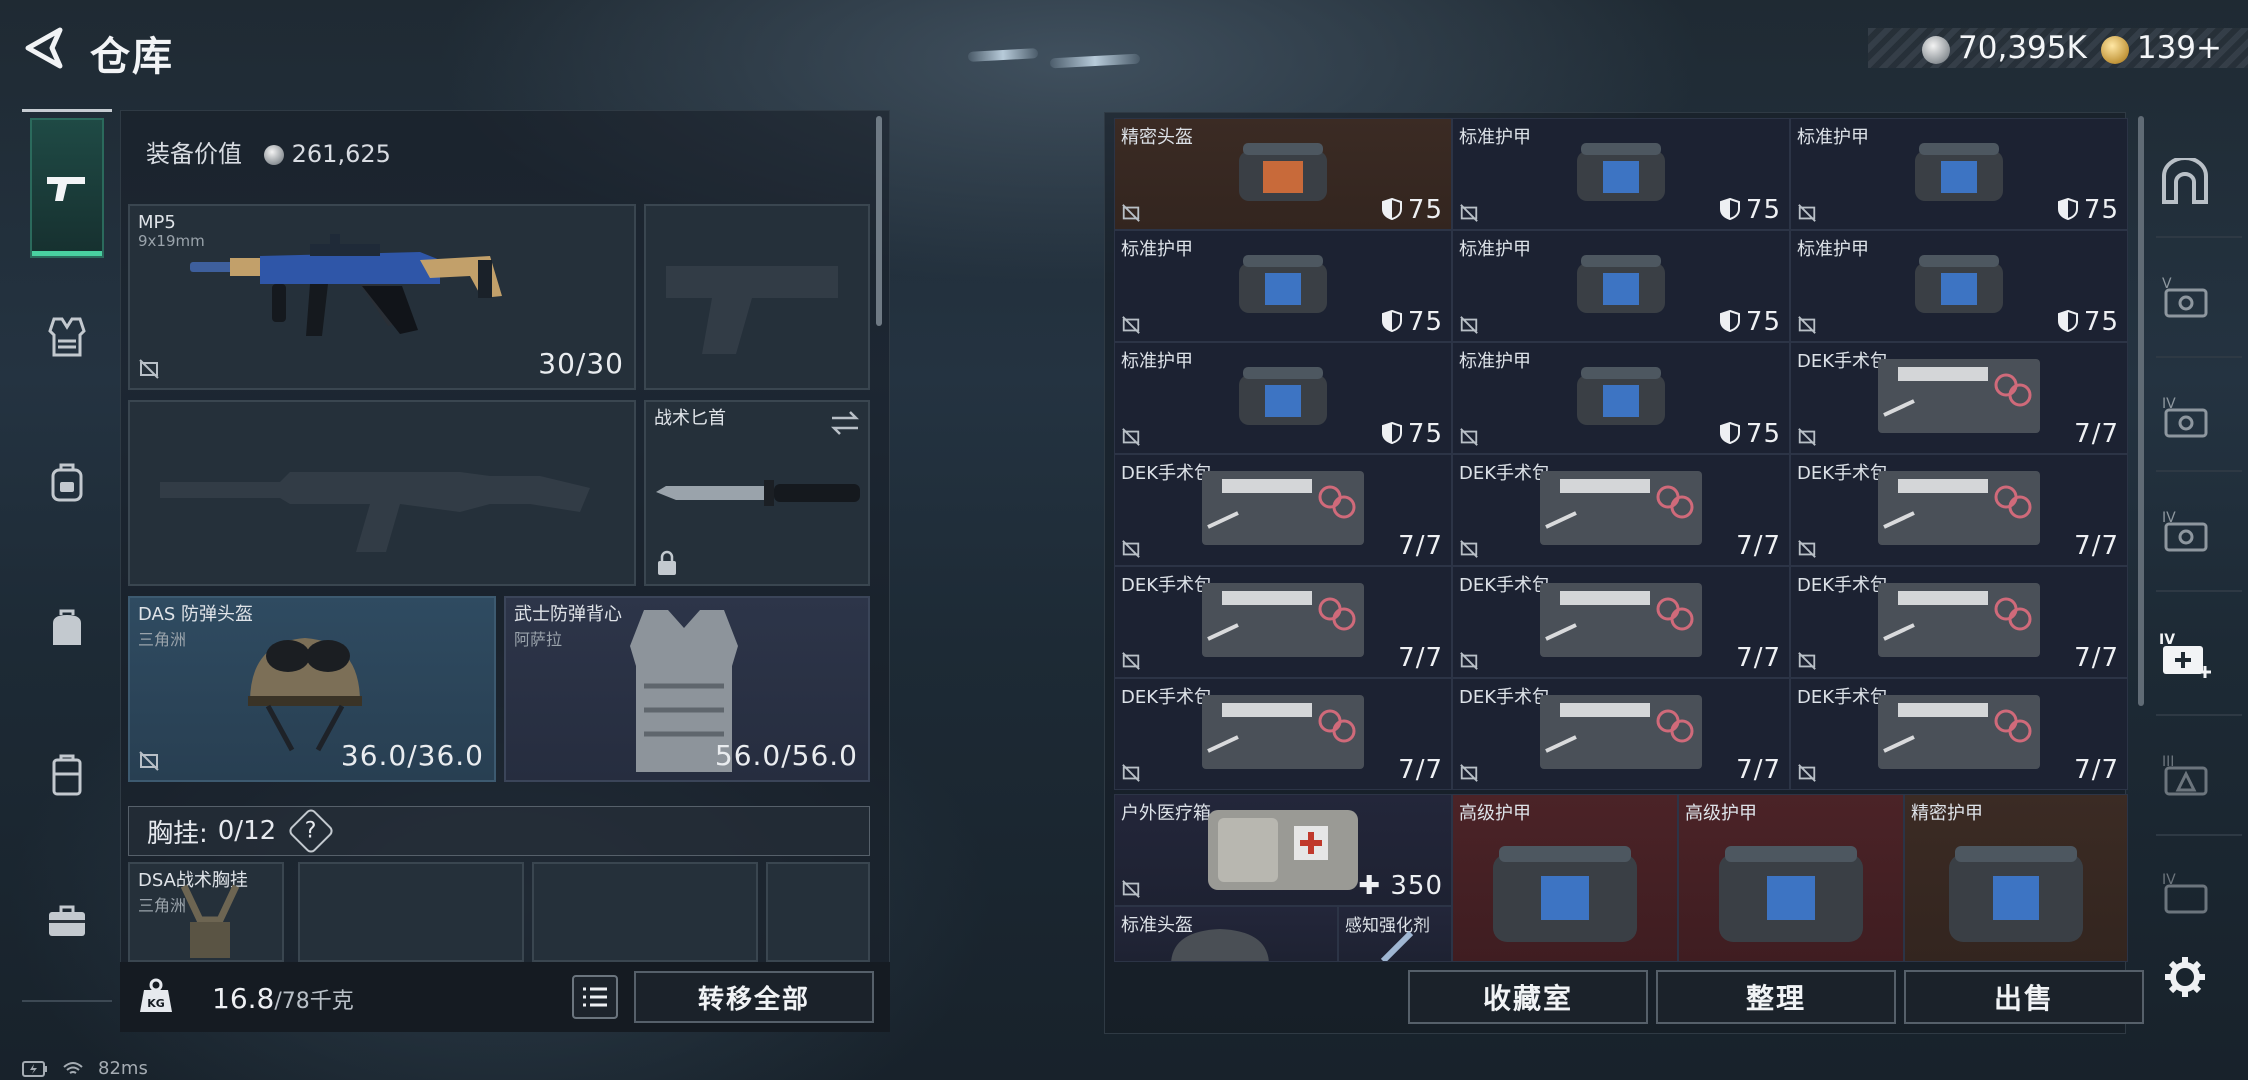  What do you see at coordinates (67, 483) in the screenshot?
I see `nav-tab-backpack` at bounding box center [67, 483].